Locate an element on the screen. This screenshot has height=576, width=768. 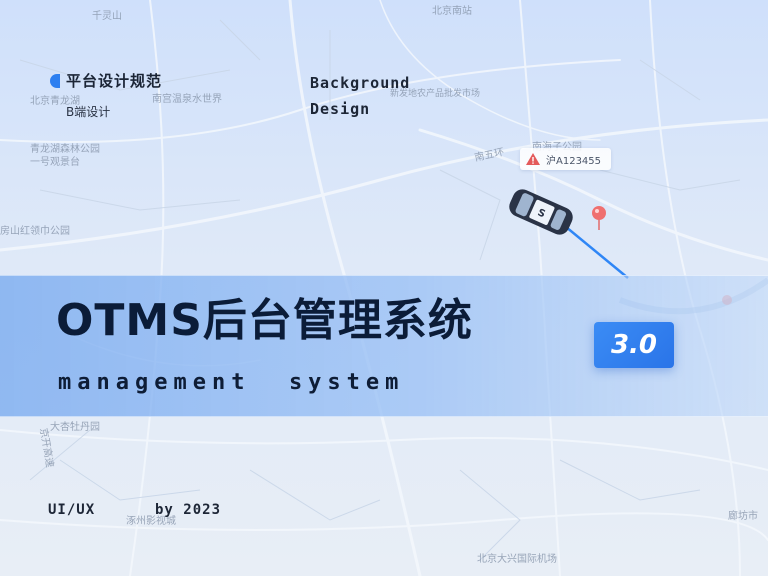
footer-year: by 2023 is located at coordinates (188, 510).